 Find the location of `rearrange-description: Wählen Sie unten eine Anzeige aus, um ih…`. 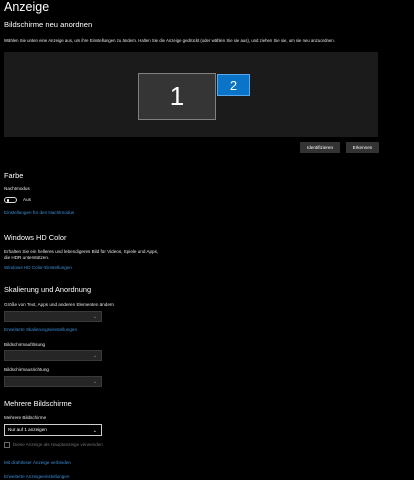

rearrange-description: Wählen Sie unten eine Anzeige aus, um ih… is located at coordinates (169, 40).